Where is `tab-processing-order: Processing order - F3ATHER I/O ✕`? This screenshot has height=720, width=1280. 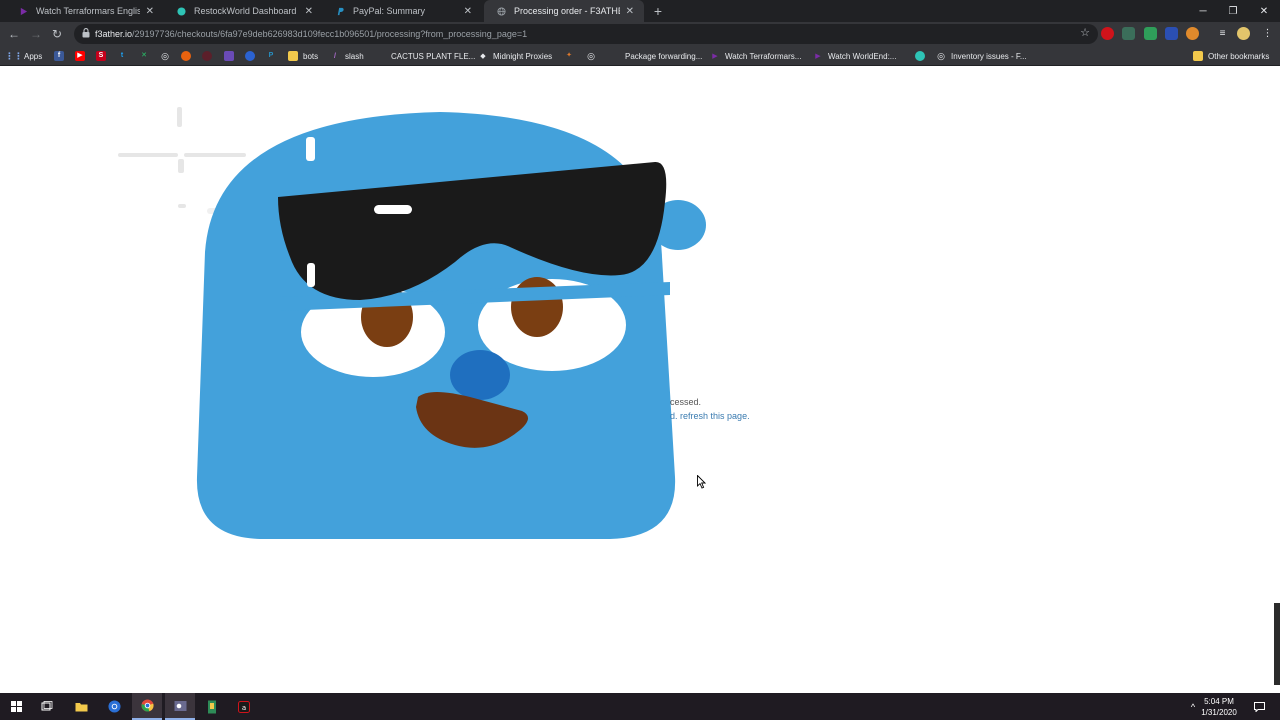 tab-processing-order: Processing order - F3ATHER I/O ✕ is located at coordinates (564, 11).